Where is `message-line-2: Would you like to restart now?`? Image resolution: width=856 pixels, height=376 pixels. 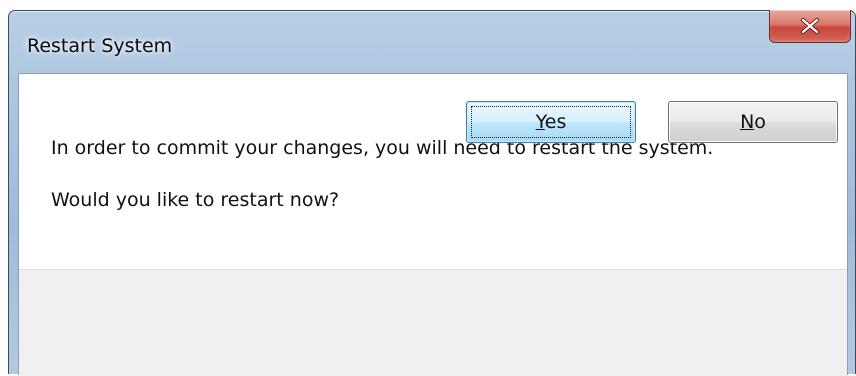 message-line-2: Would you like to restart now? is located at coordinates (195, 200).